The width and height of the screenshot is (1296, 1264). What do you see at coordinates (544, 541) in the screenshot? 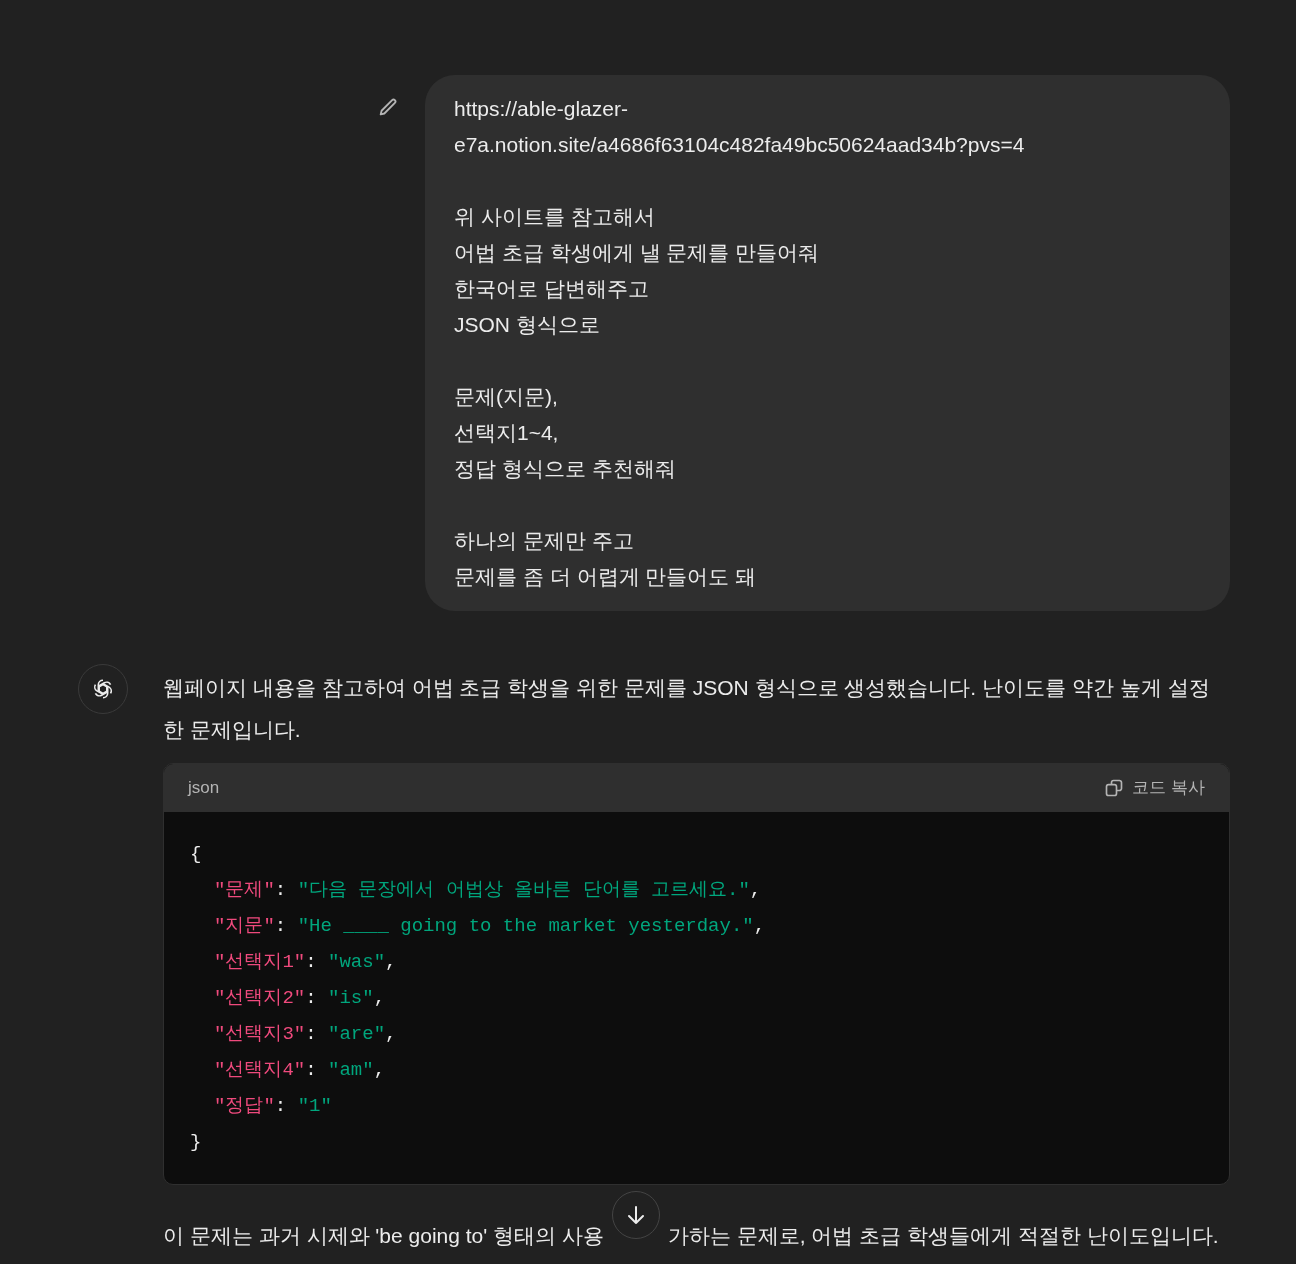
I see `message-line: 하나의 문제만 주고` at bounding box center [544, 541].